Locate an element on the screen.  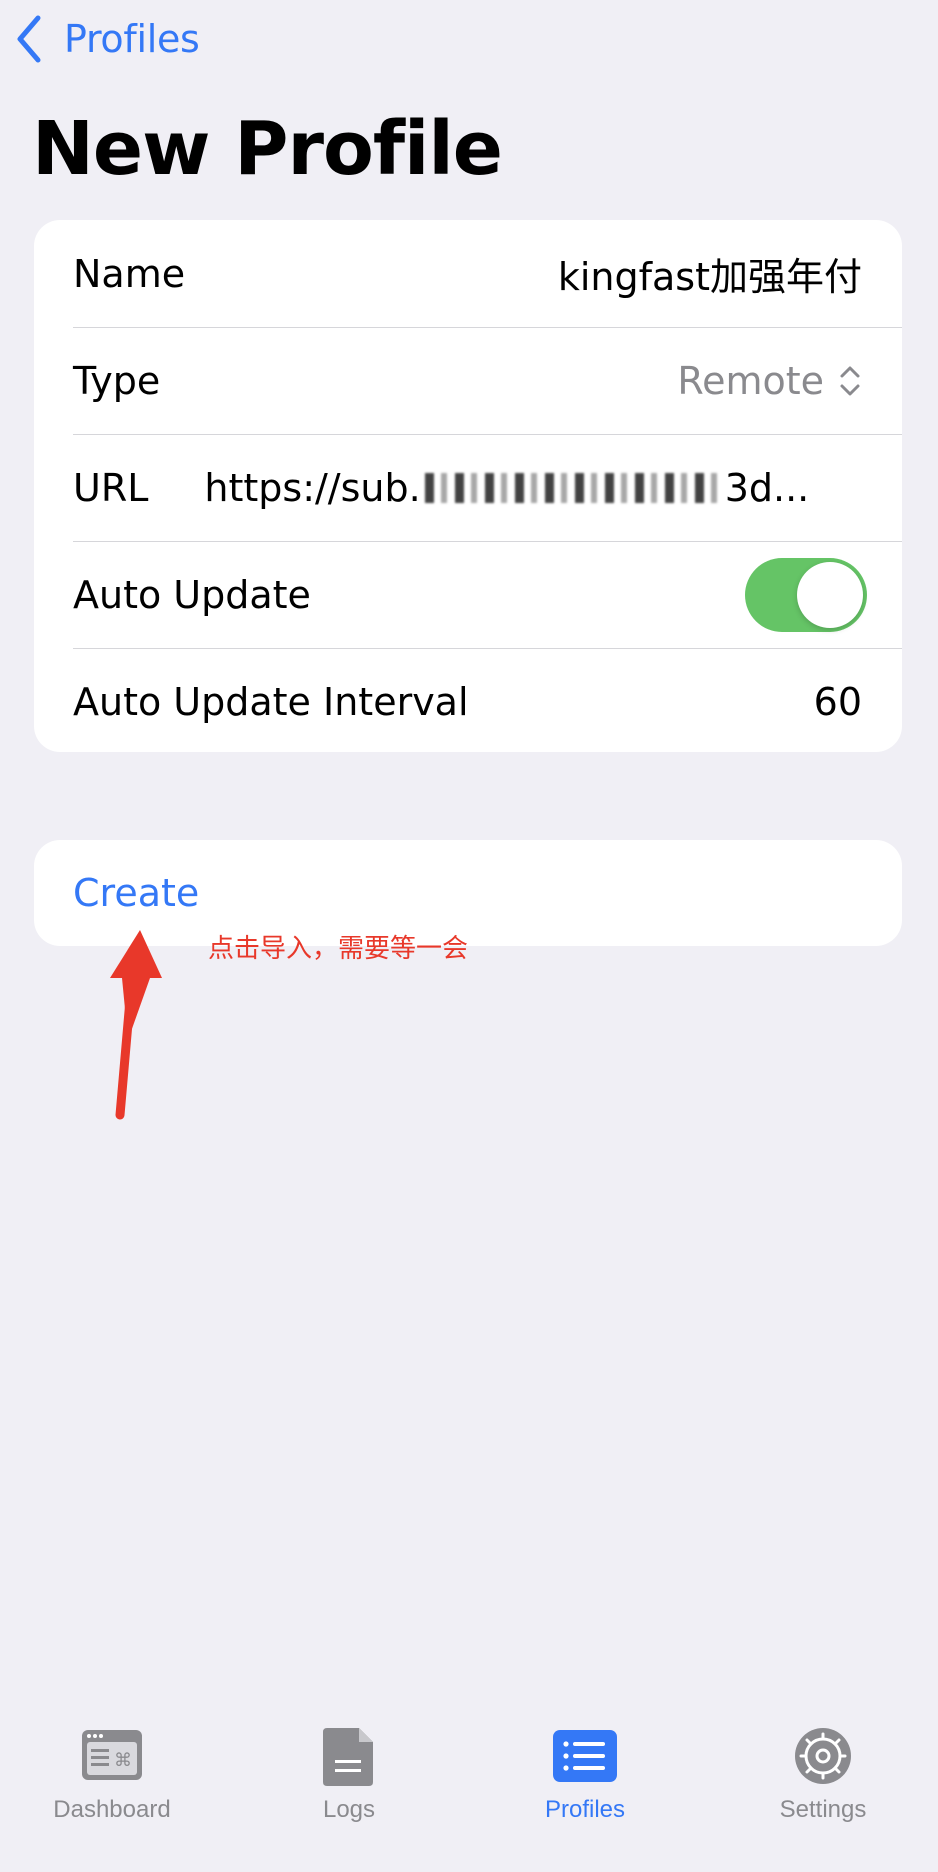
interval-label: Auto Update Interval is located at coordinates (271, 701).